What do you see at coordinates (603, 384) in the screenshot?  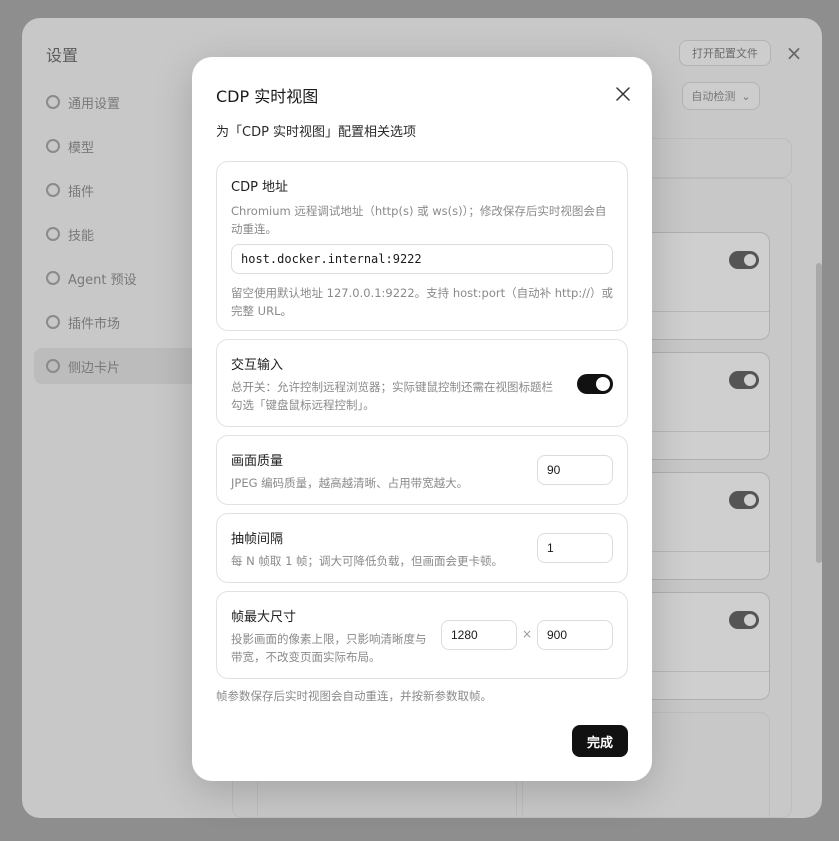 I see `toggle-knob` at bounding box center [603, 384].